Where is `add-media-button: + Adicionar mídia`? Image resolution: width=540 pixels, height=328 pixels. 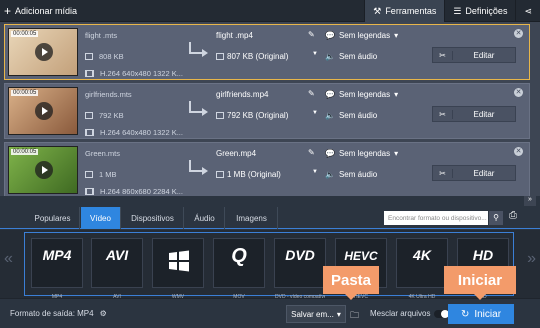
add-media-button: + Adicionar mídia is located at coordinates (40, 11).